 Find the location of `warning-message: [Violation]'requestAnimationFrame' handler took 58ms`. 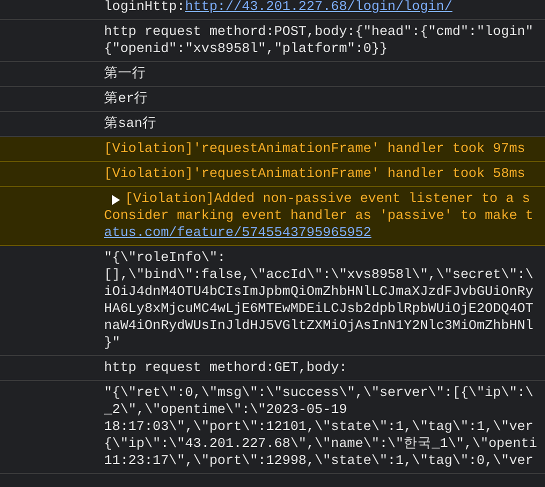

warning-message: [Violation]'requestAnimationFrame' handler took 58ms is located at coordinates (315, 174).